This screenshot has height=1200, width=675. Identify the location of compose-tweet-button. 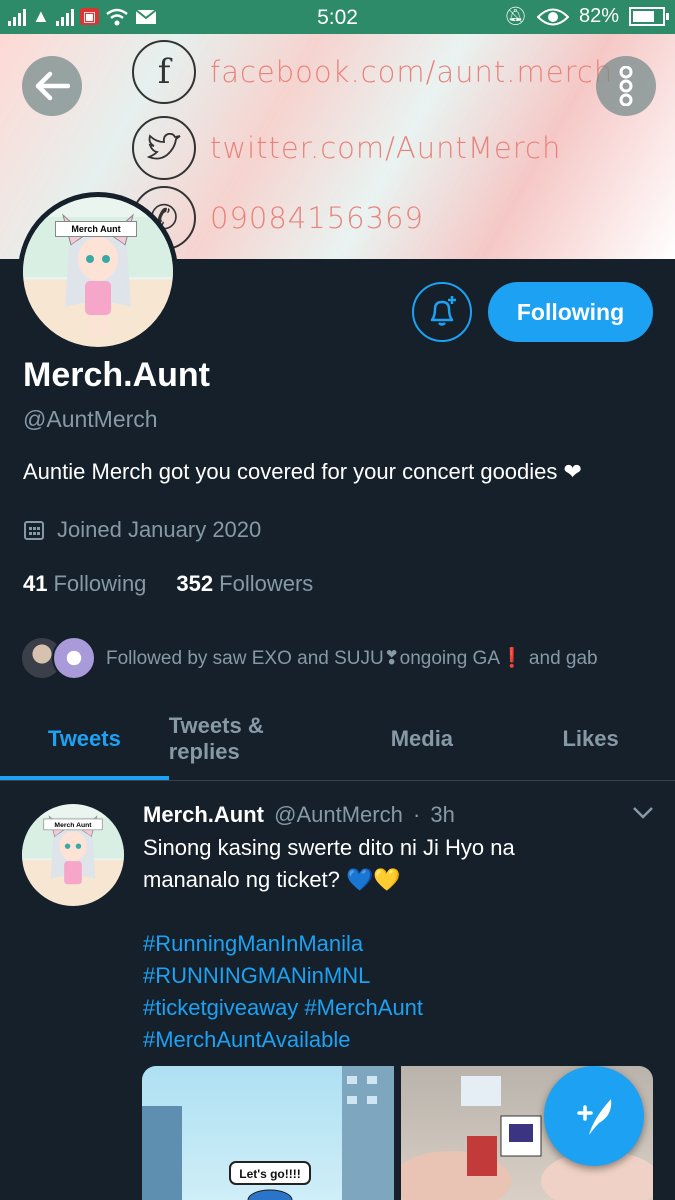
(594, 1116).